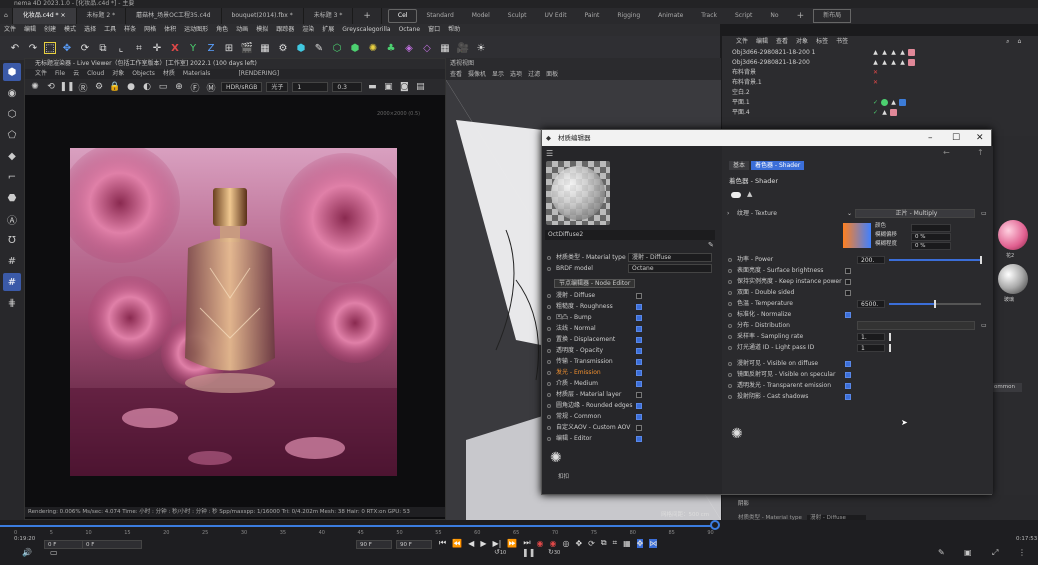  I want to click on more-icon: ⋮, so click(1022, 552).